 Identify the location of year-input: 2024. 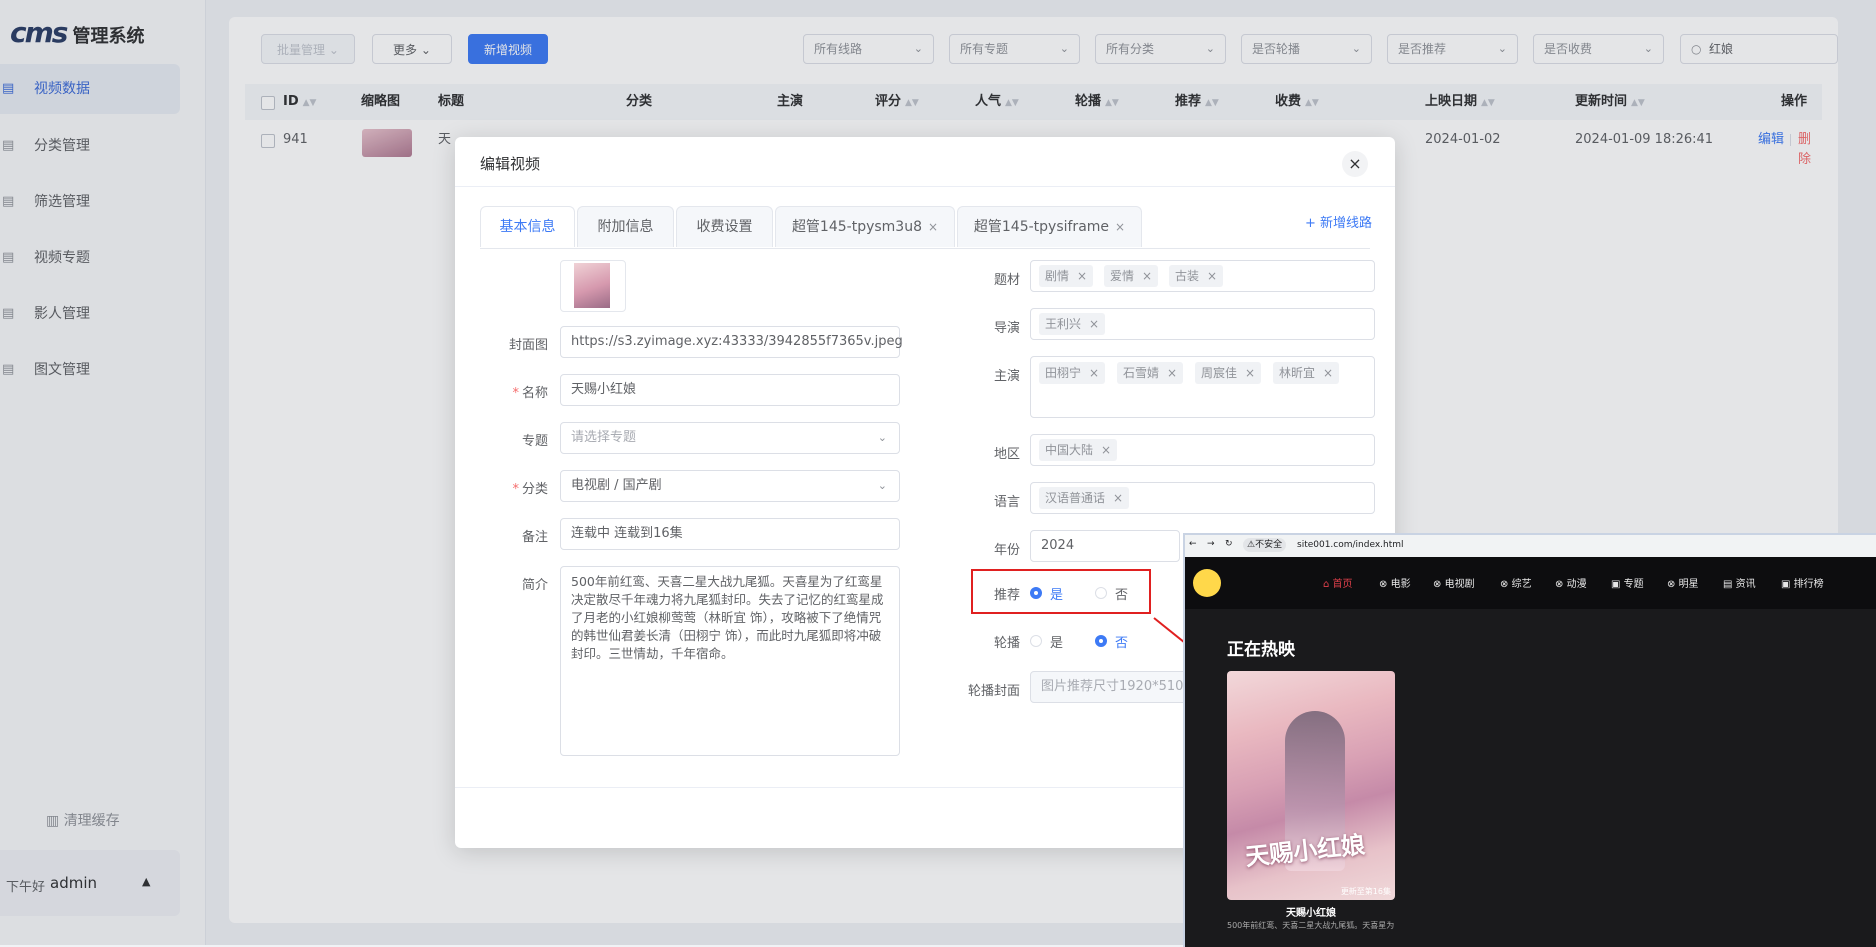
(1105, 546).